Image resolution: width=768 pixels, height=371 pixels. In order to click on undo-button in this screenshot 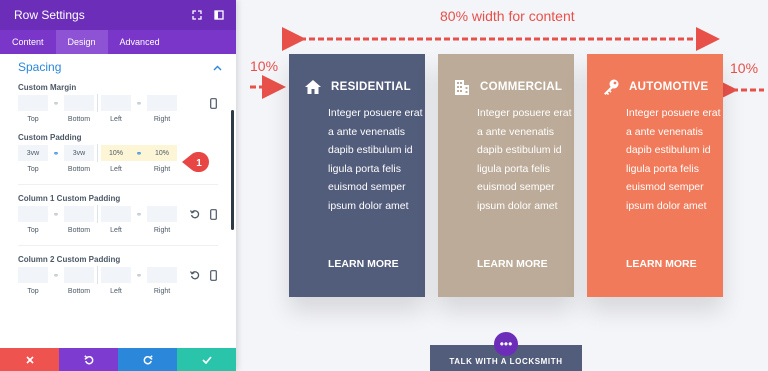, I will do `click(88, 359)`.